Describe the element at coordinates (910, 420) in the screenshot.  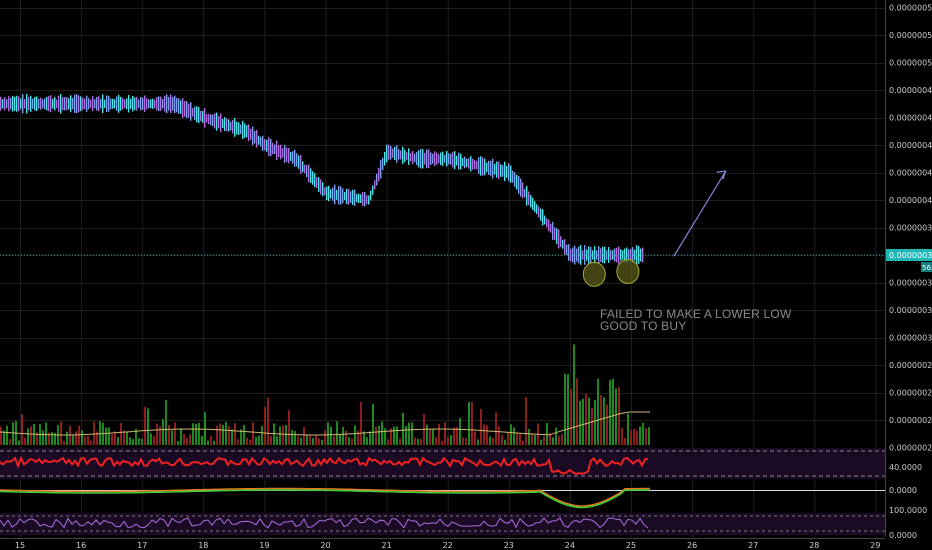
I see `price-tick-label: 0.00000024` at that location.